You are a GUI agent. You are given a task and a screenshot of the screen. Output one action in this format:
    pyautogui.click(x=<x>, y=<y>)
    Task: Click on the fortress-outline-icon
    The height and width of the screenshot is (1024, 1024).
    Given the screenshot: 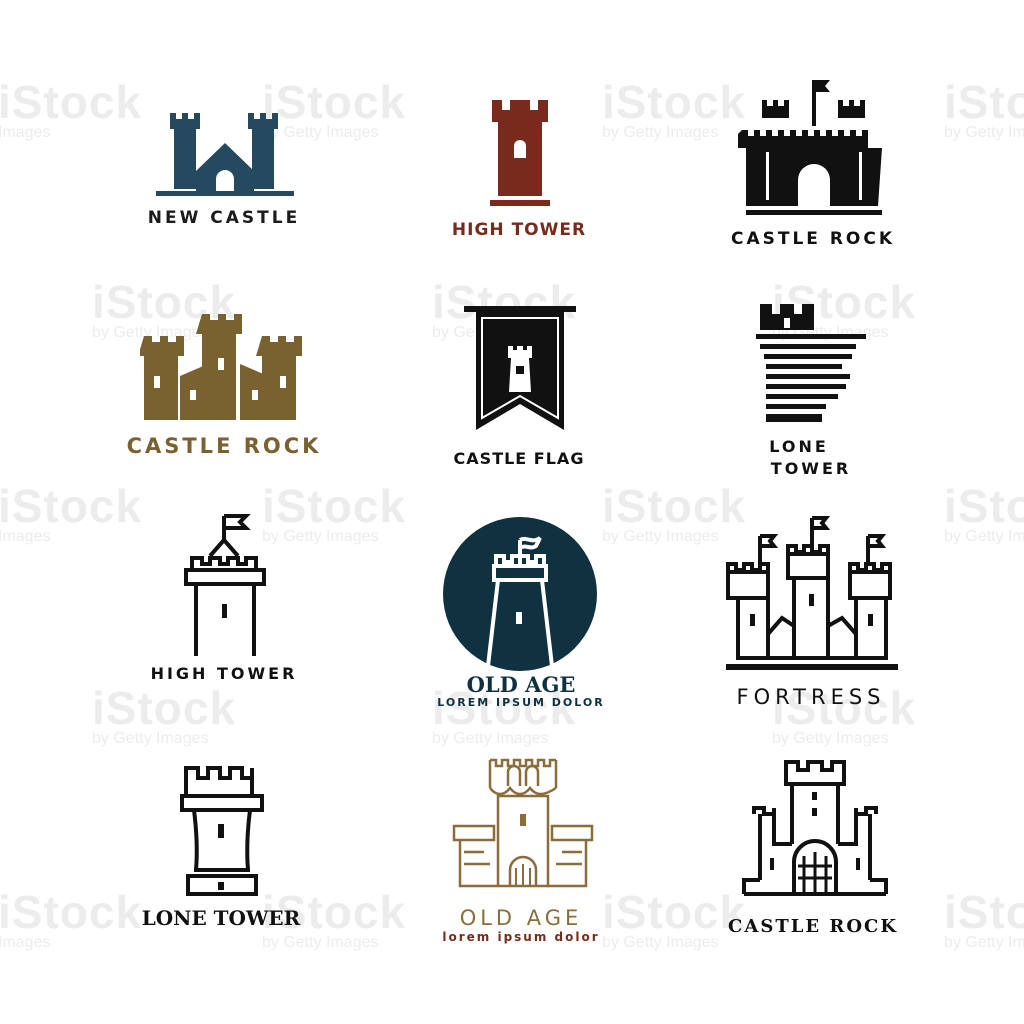 What is the action you would take?
    pyautogui.click(x=812, y=593)
    